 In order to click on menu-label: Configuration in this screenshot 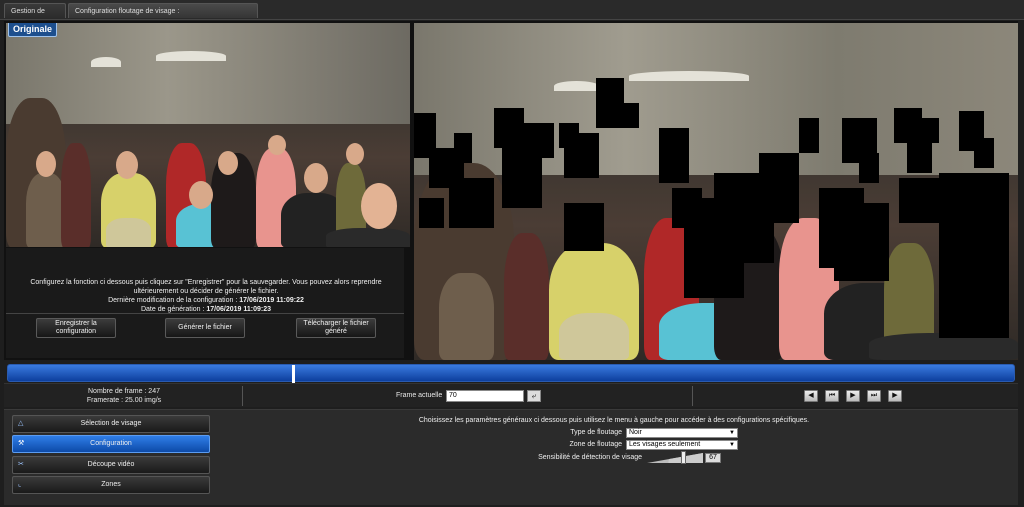, I will do `click(111, 443)`.